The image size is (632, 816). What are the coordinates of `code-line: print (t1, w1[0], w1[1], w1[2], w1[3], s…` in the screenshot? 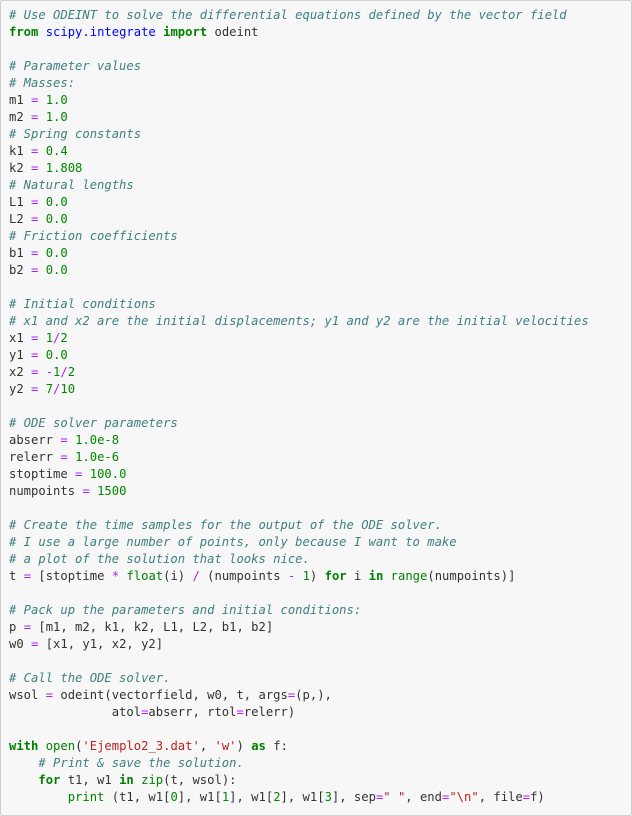 It's located at (306, 797).